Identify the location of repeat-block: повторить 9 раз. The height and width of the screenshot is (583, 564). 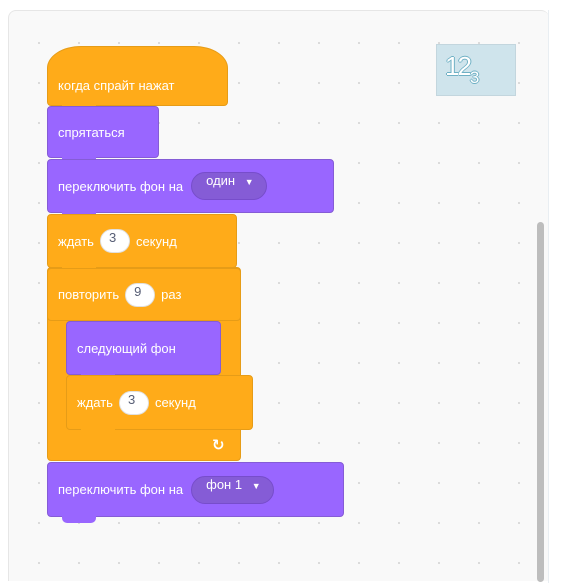
(144, 294).